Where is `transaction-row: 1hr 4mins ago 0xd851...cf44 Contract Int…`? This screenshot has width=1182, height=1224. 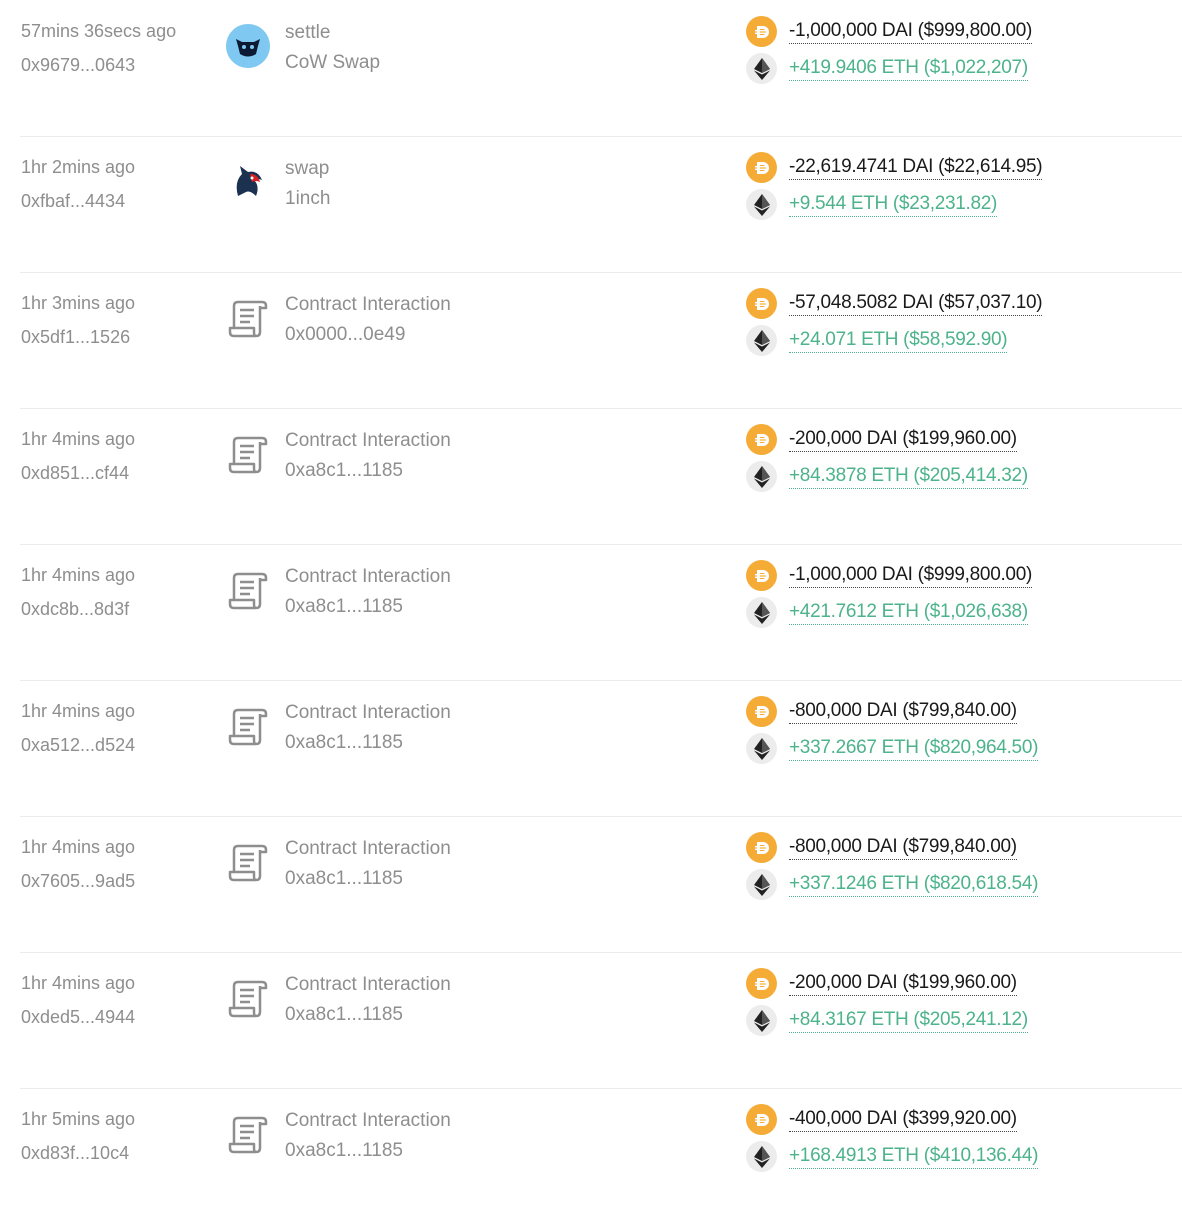
transaction-row: 1hr 4mins ago 0xd851...cf44 Contract Int… is located at coordinates (591, 476).